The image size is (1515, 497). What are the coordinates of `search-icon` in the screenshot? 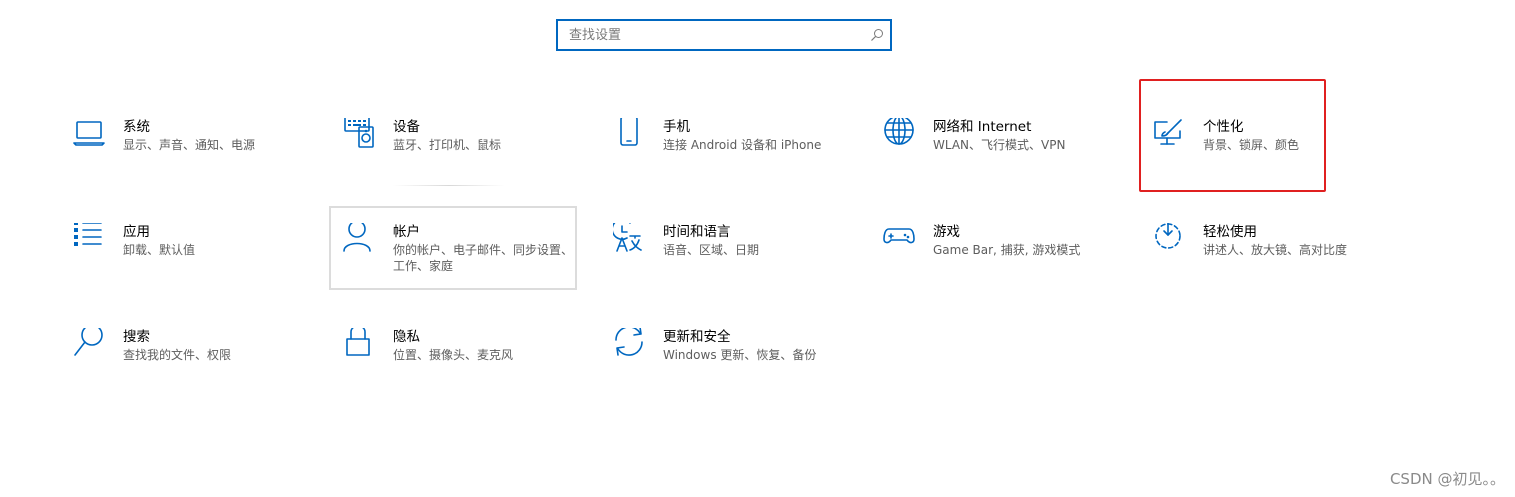 It's located at (877, 35).